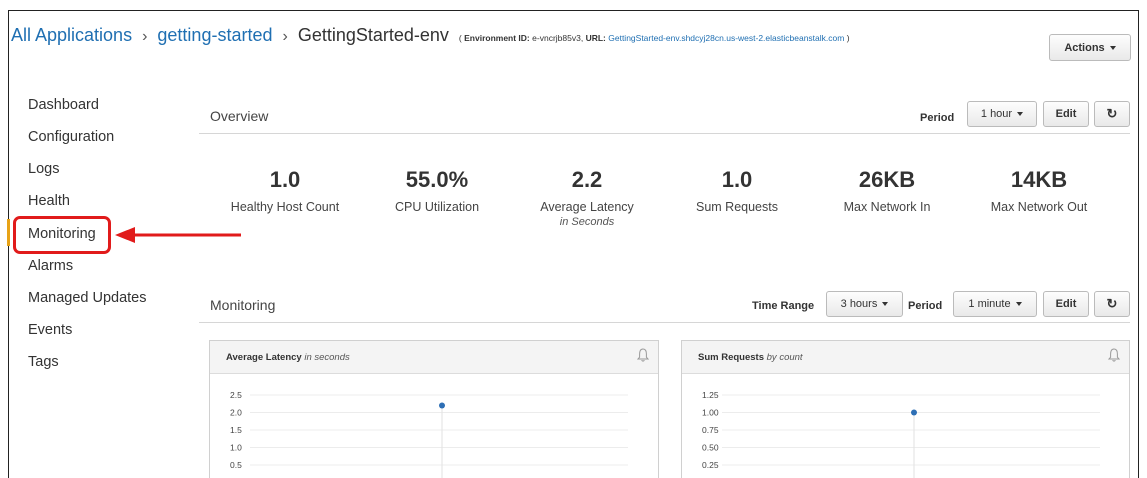 Image resolution: width=1147 pixels, height=478 pixels. What do you see at coordinates (784, 357) in the screenshot?
I see `chart-unit: by count` at bounding box center [784, 357].